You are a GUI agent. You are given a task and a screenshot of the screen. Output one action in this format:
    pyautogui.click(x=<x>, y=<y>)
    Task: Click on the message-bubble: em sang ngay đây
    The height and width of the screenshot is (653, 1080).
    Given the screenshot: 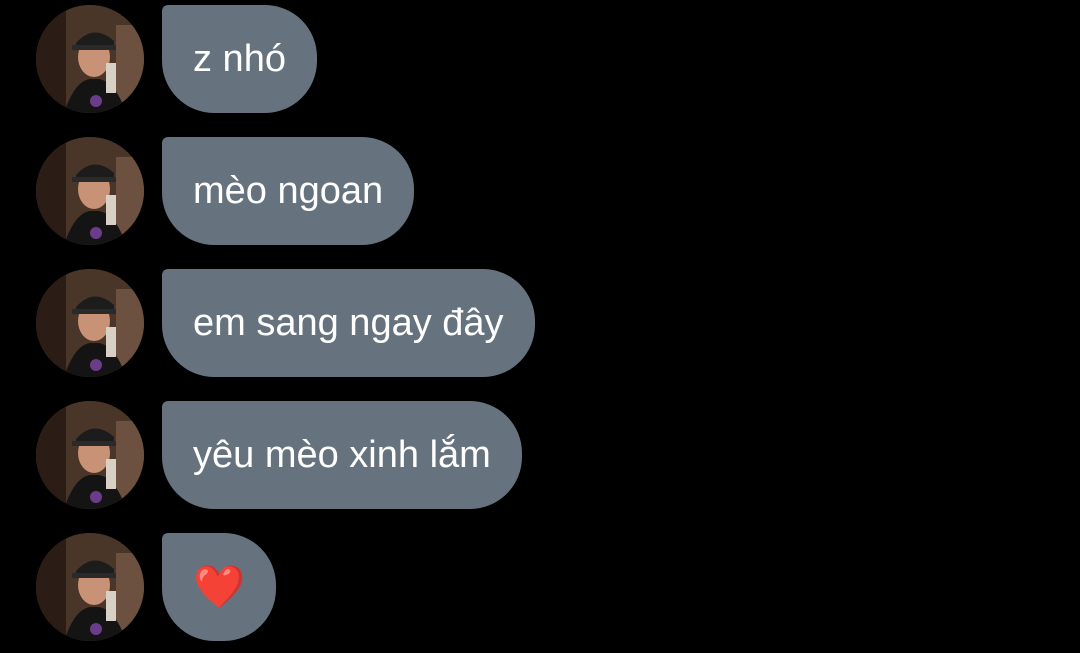 What is the action you would take?
    pyautogui.click(x=348, y=323)
    